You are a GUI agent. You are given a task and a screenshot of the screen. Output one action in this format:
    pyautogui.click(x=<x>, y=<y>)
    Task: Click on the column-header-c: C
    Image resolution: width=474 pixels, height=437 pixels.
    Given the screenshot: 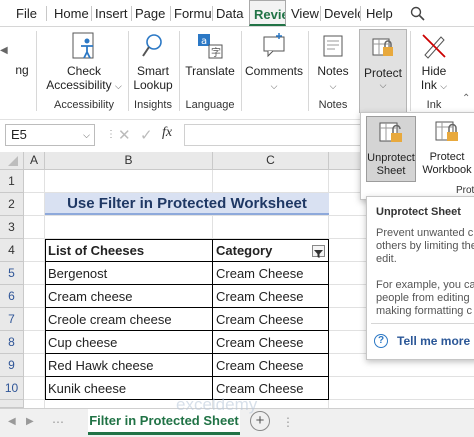 What is the action you would take?
    pyautogui.click(x=271, y=161)
    